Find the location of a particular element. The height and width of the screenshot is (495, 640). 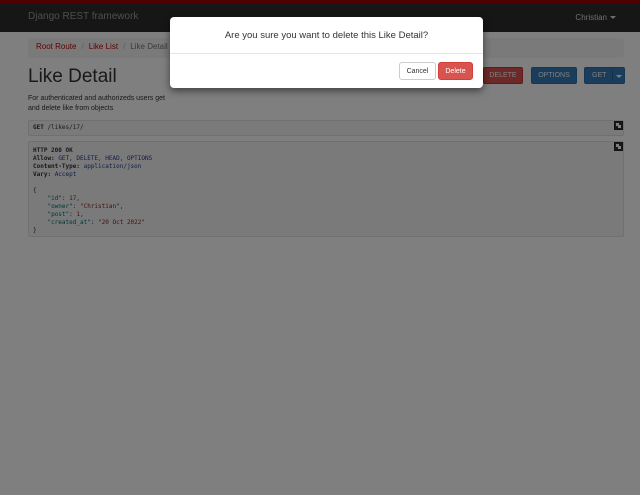

cancel-button: Cancel is located at coordinates (417, 71).